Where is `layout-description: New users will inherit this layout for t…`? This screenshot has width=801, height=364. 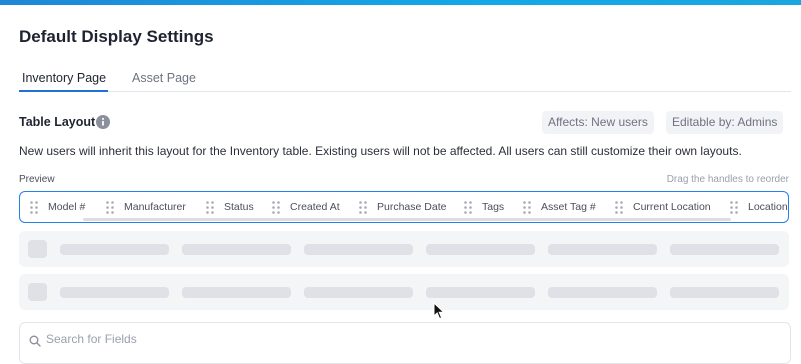 layout-description: New users will inherit this layout for t… is located at coordinates (380, 151).